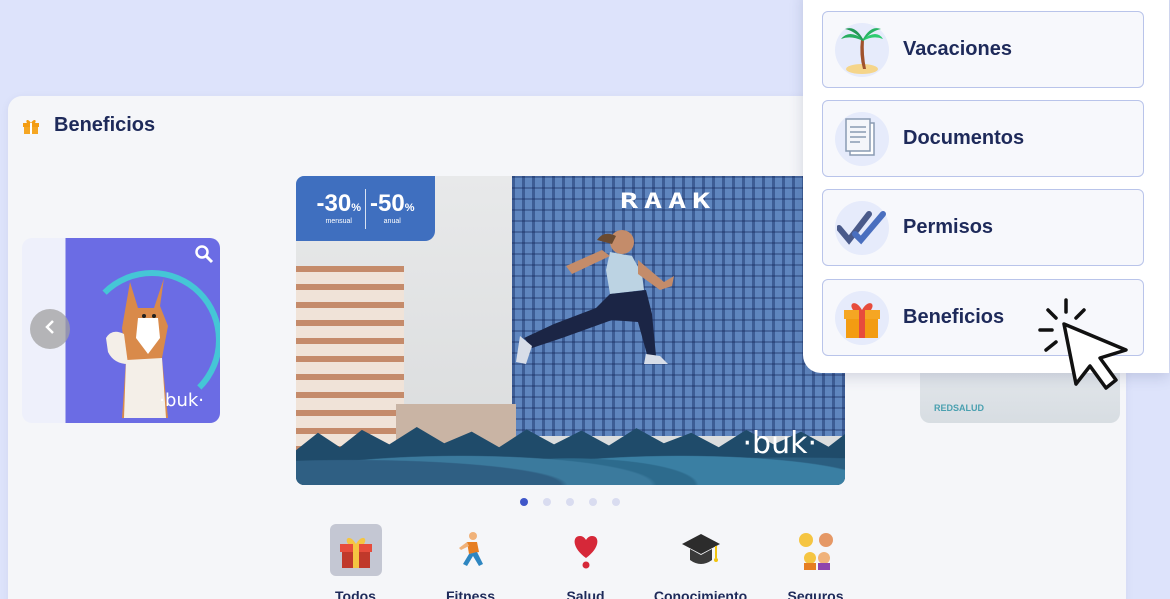 The width and height of the screenshot is (1170, 599). I want to click on menu-item-permisos: Permisos, so click(983, 227).